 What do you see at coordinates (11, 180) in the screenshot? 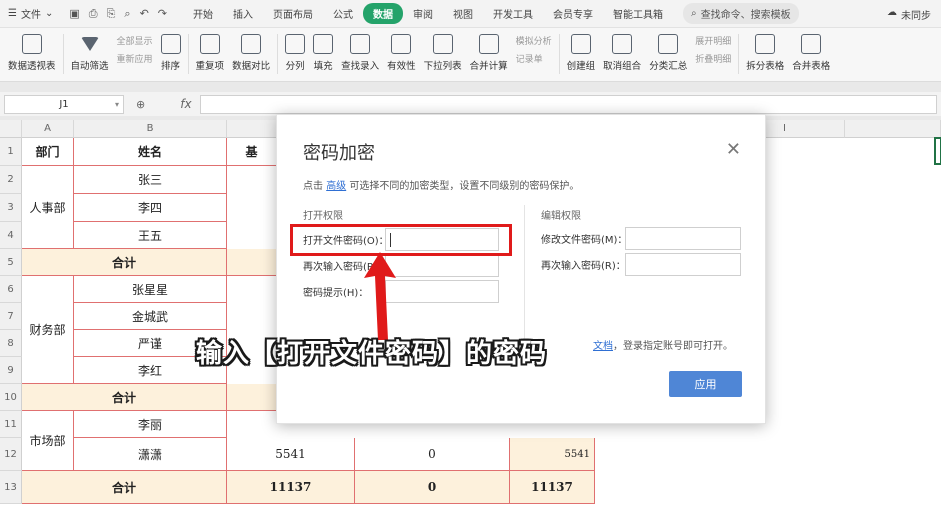
I see `row-header: 2` at bounding box center [11, 180].